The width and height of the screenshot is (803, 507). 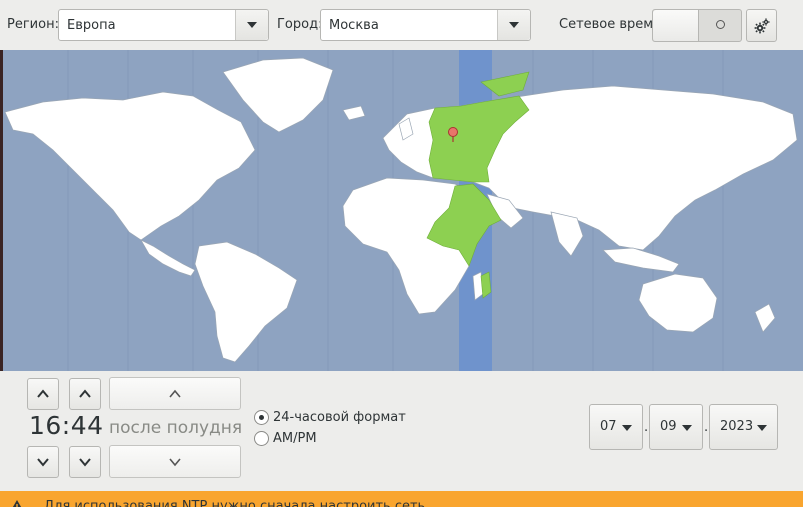 I want to click on city-label: Город:, so click(x=300, y=24).